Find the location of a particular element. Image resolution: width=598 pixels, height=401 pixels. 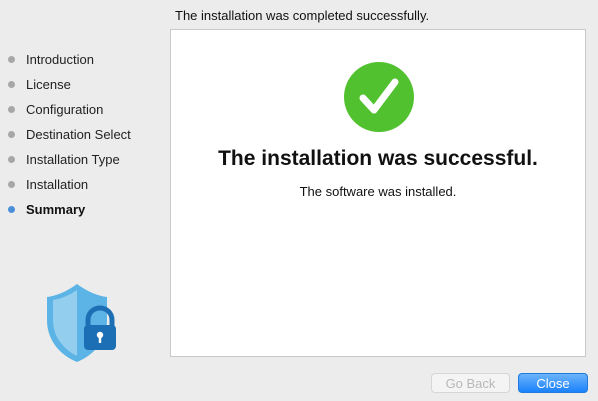

step-destination-select: Destination Select is located at coordinates (84, 137).